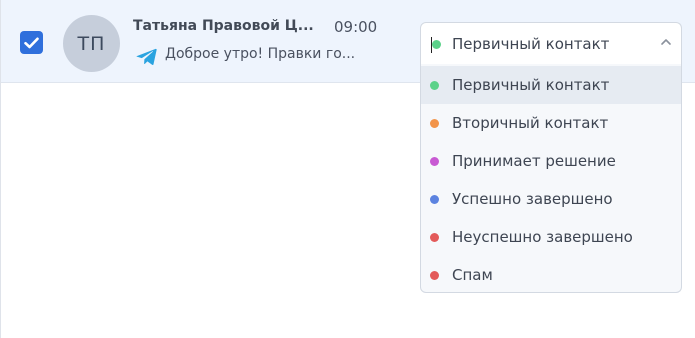  I want to click on status-option-making-decision: Принимает решение, so click(551, 161).